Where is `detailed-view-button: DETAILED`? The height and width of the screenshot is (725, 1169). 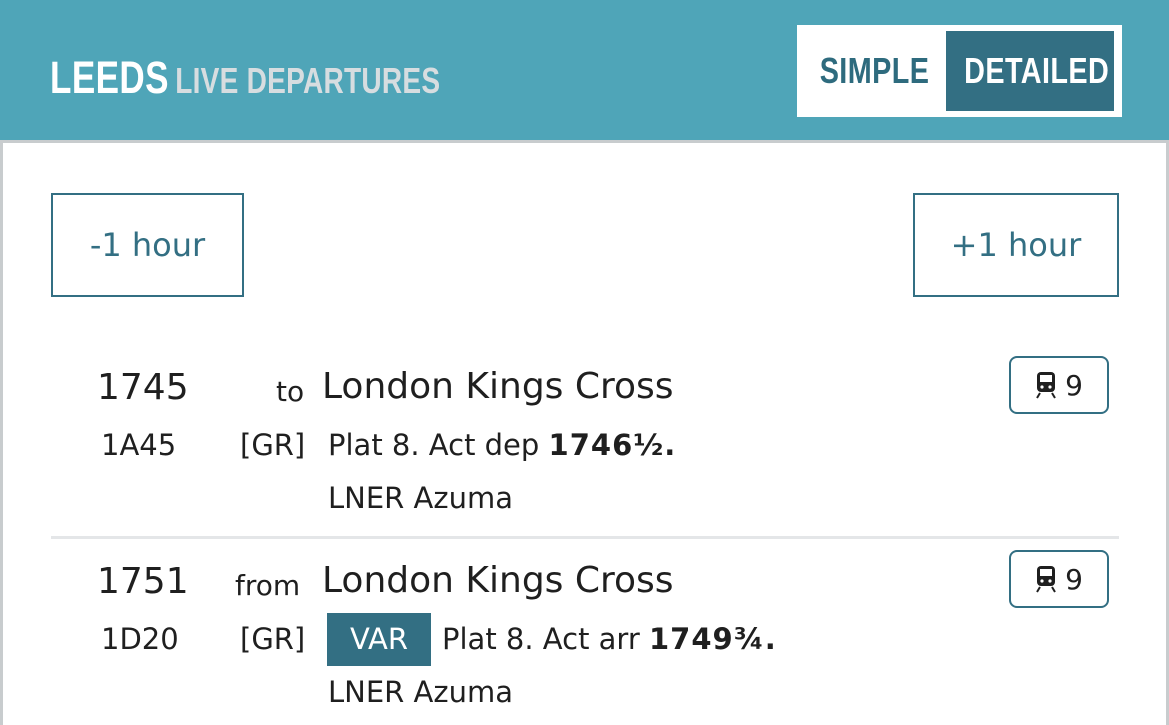 detailed-view-button: DETAILED is located at coordinates (1030, 71).